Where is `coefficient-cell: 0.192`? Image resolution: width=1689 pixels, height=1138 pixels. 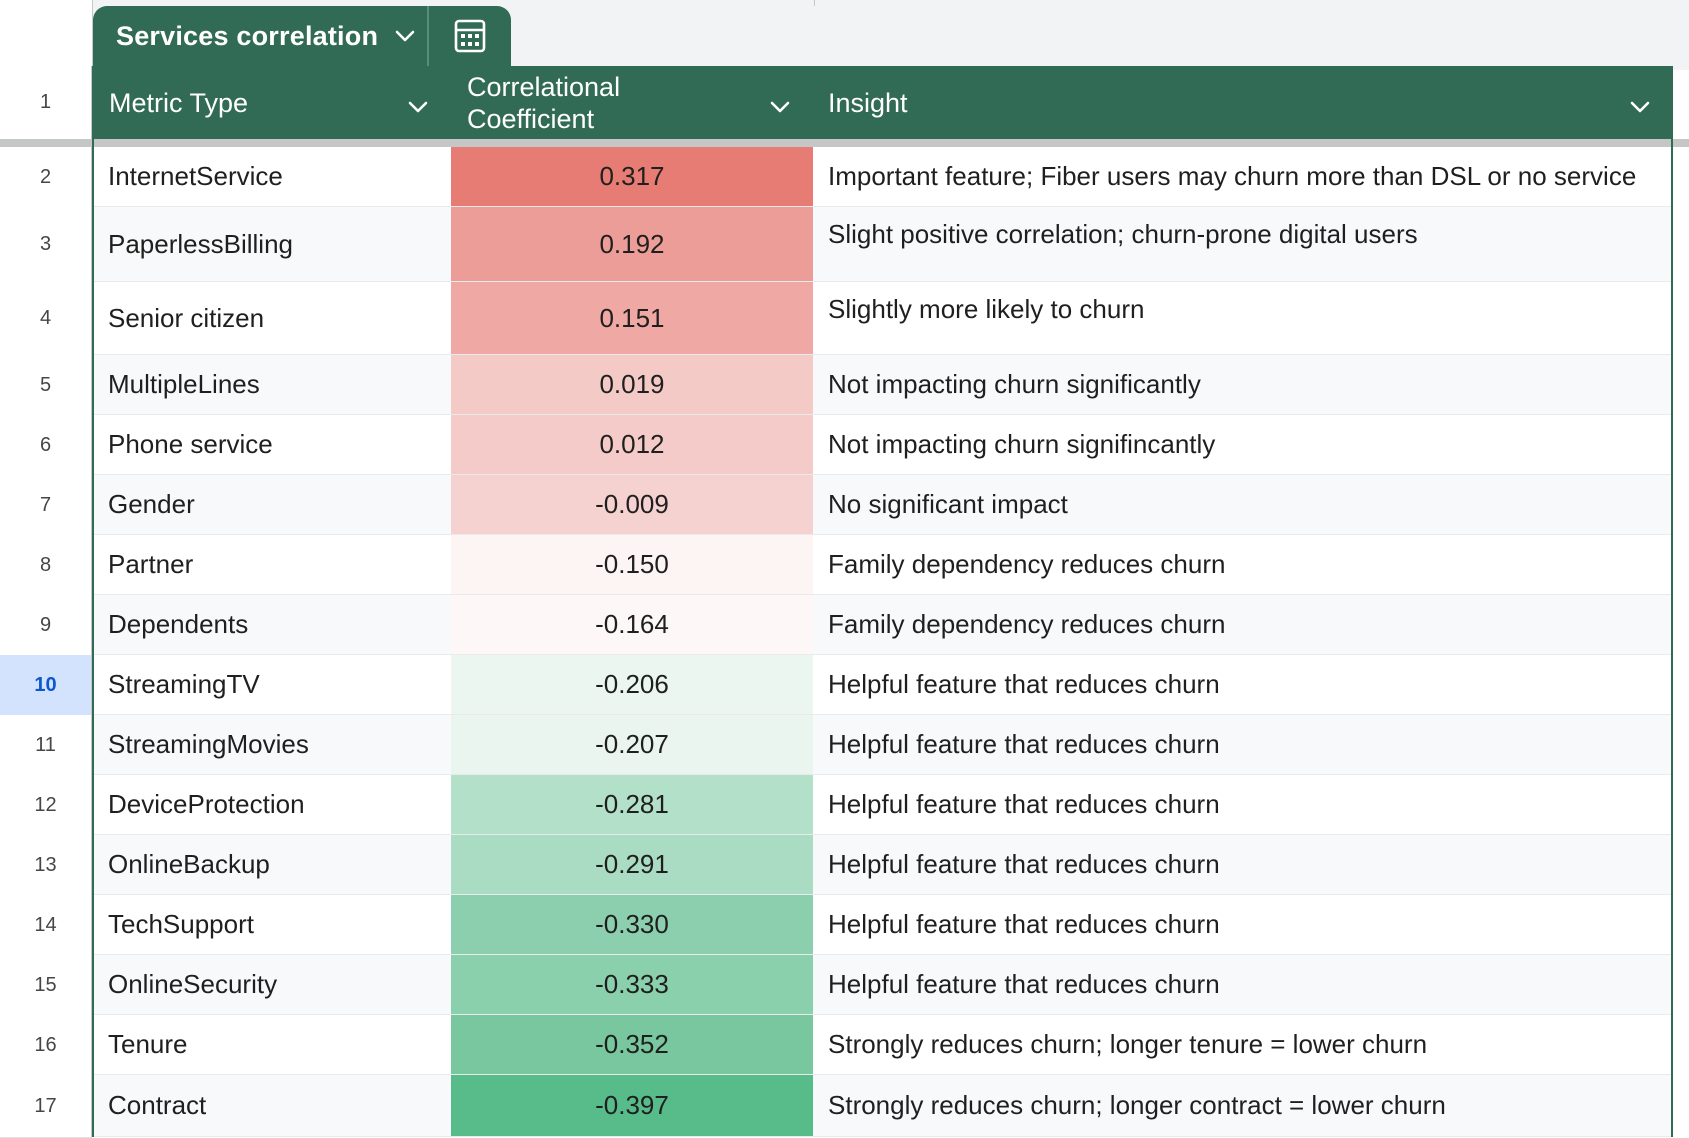
coefficient-cell: 0.192 is located at coordinates (632, 244).